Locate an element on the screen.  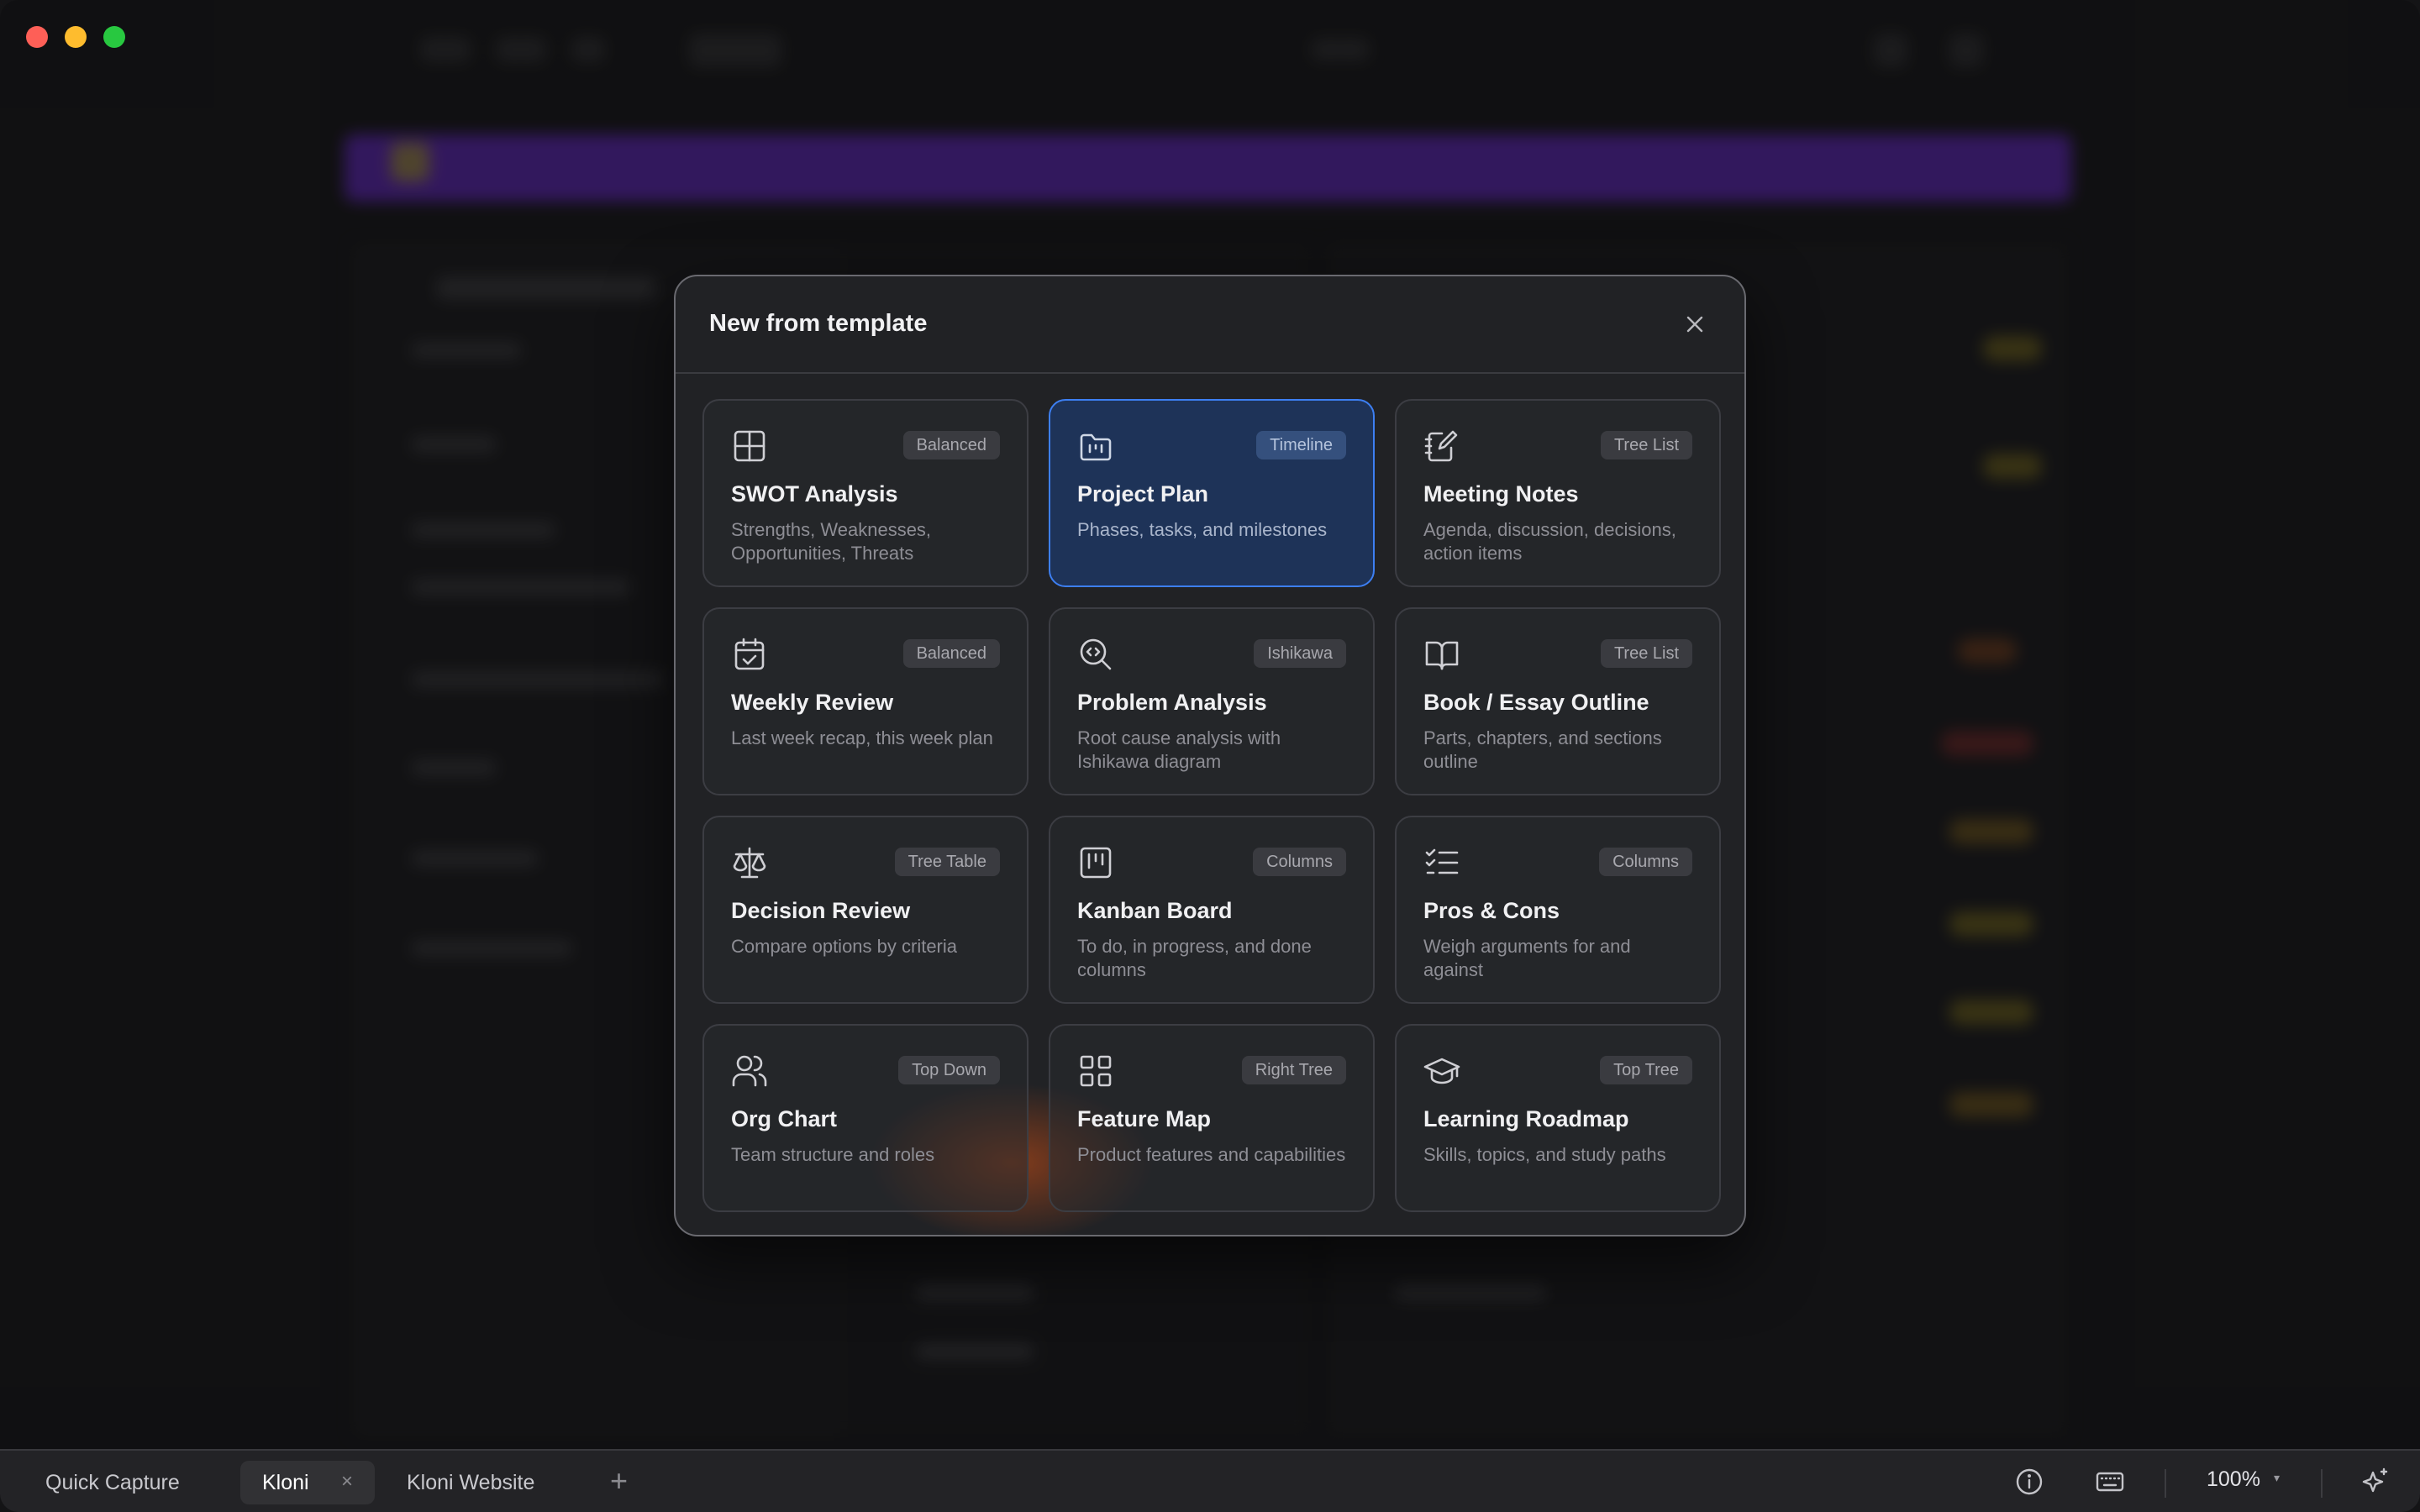
dialog-title: New from template is located at coordinates (818, 323).